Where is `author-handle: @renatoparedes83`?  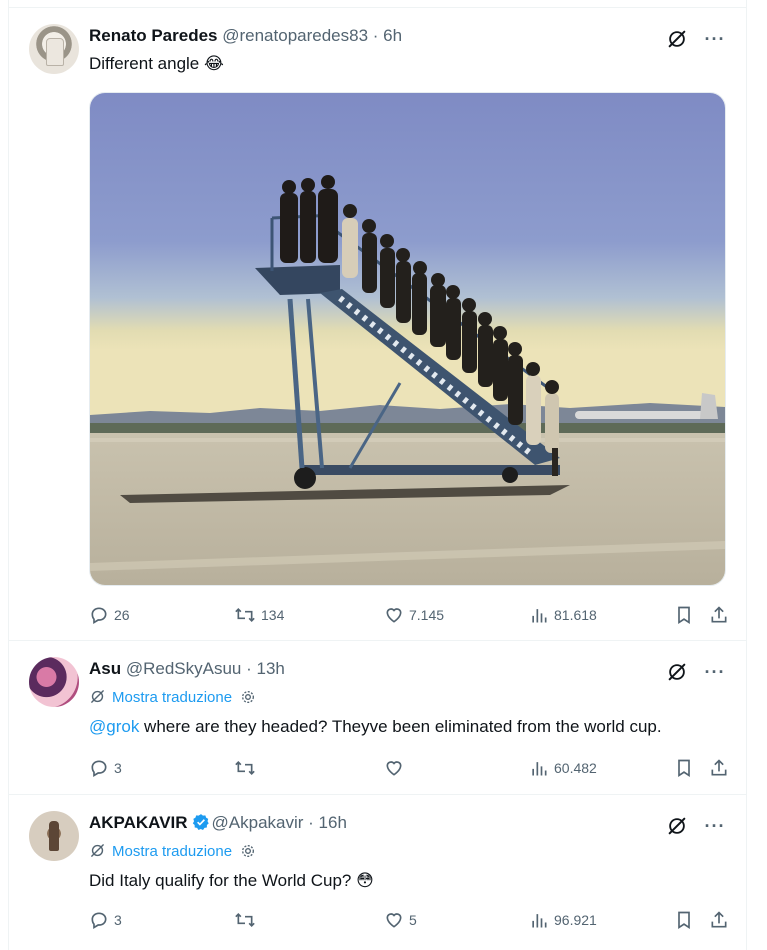 author-handle: @renatoparedes83 is located at coordinates (295, 35).